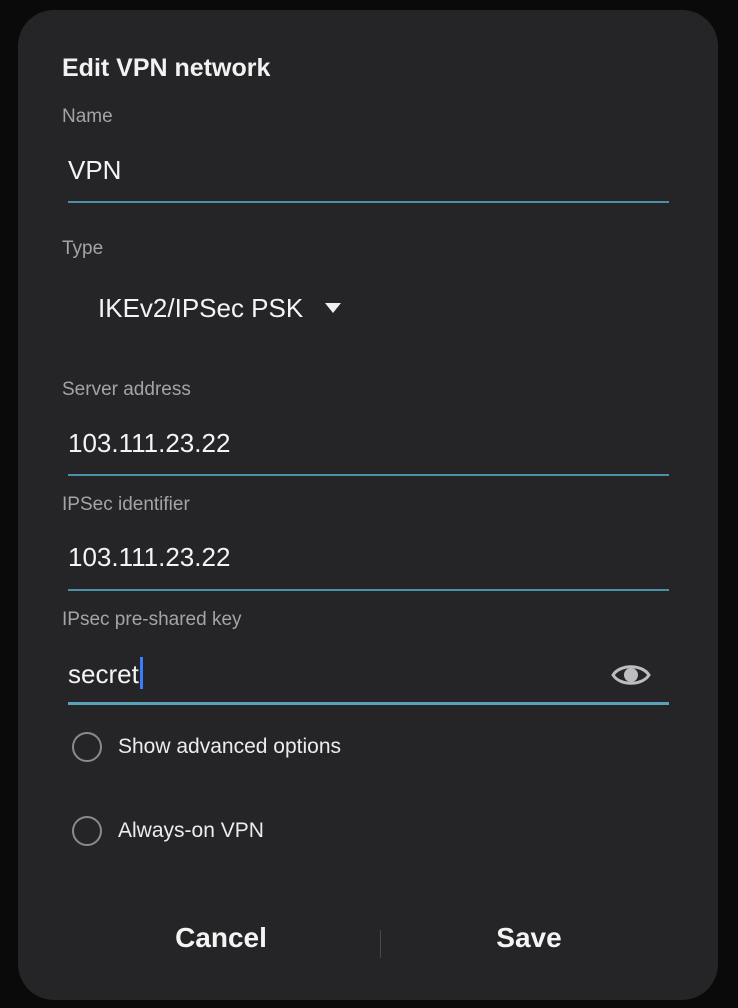 The width and height of the screenshot is (738, 1008). I want to click on caret-down-icon, so click(333, 308).